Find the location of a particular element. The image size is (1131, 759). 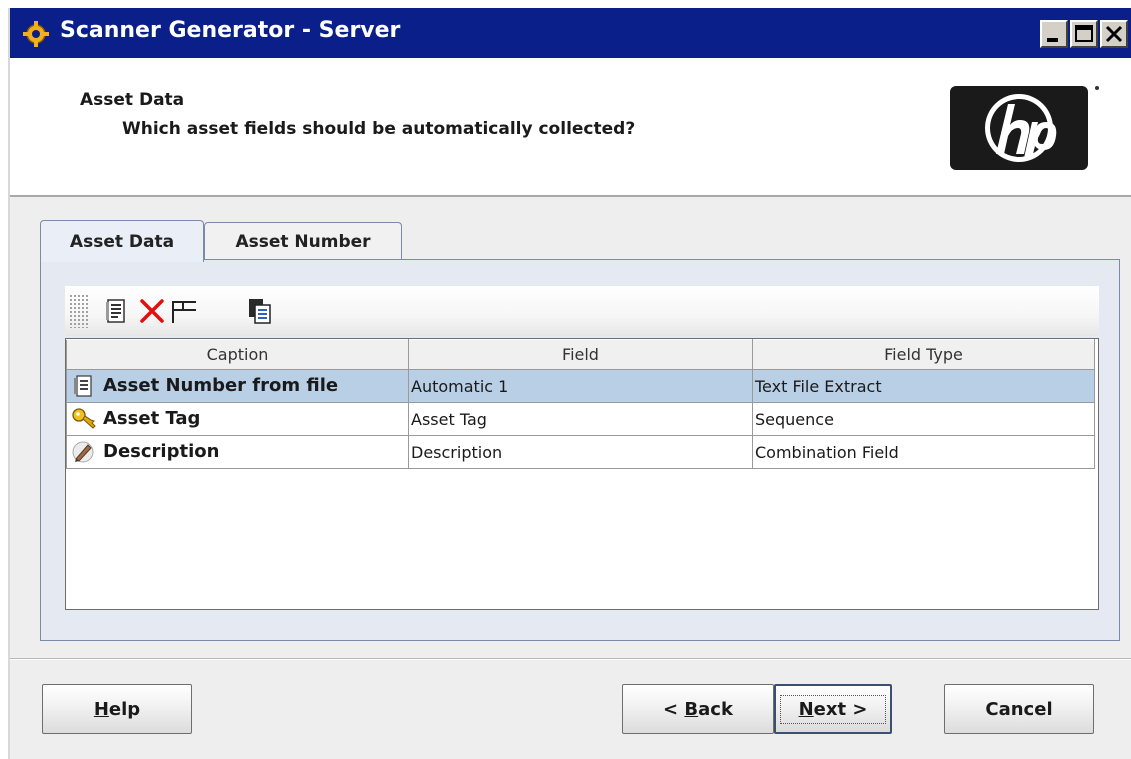

field-type-cell: Combination Field is located at coordinates (923, 452).